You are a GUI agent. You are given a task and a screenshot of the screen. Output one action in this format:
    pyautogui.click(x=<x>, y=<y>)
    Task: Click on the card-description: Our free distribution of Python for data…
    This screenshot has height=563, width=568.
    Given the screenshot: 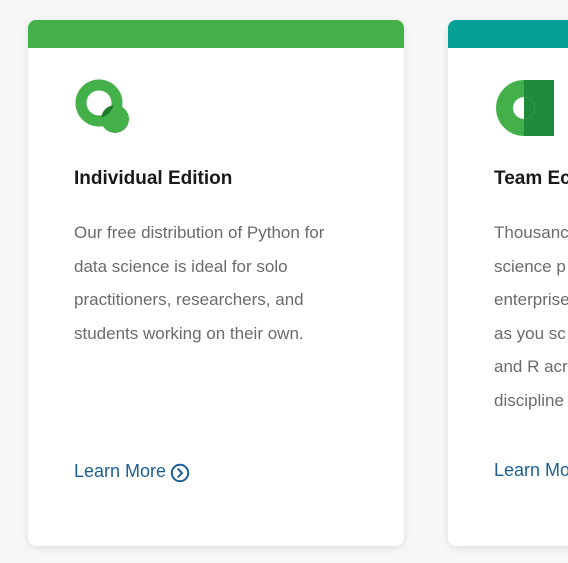 What is the action you would take?
    pyautogui.click(x=224, y=283)
    